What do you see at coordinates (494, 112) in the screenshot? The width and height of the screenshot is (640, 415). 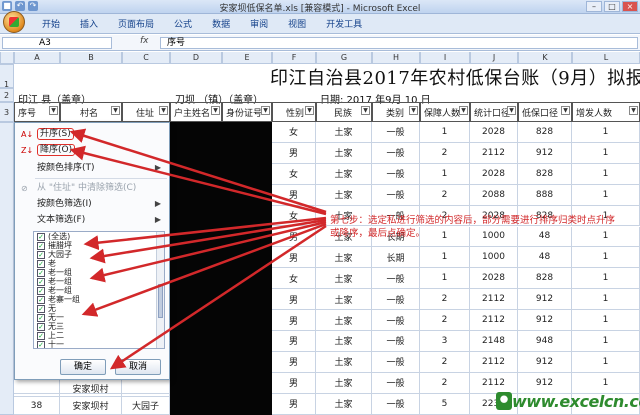 I see `header-cell: 统计口径 ▼` at bounding box center [494, 112].